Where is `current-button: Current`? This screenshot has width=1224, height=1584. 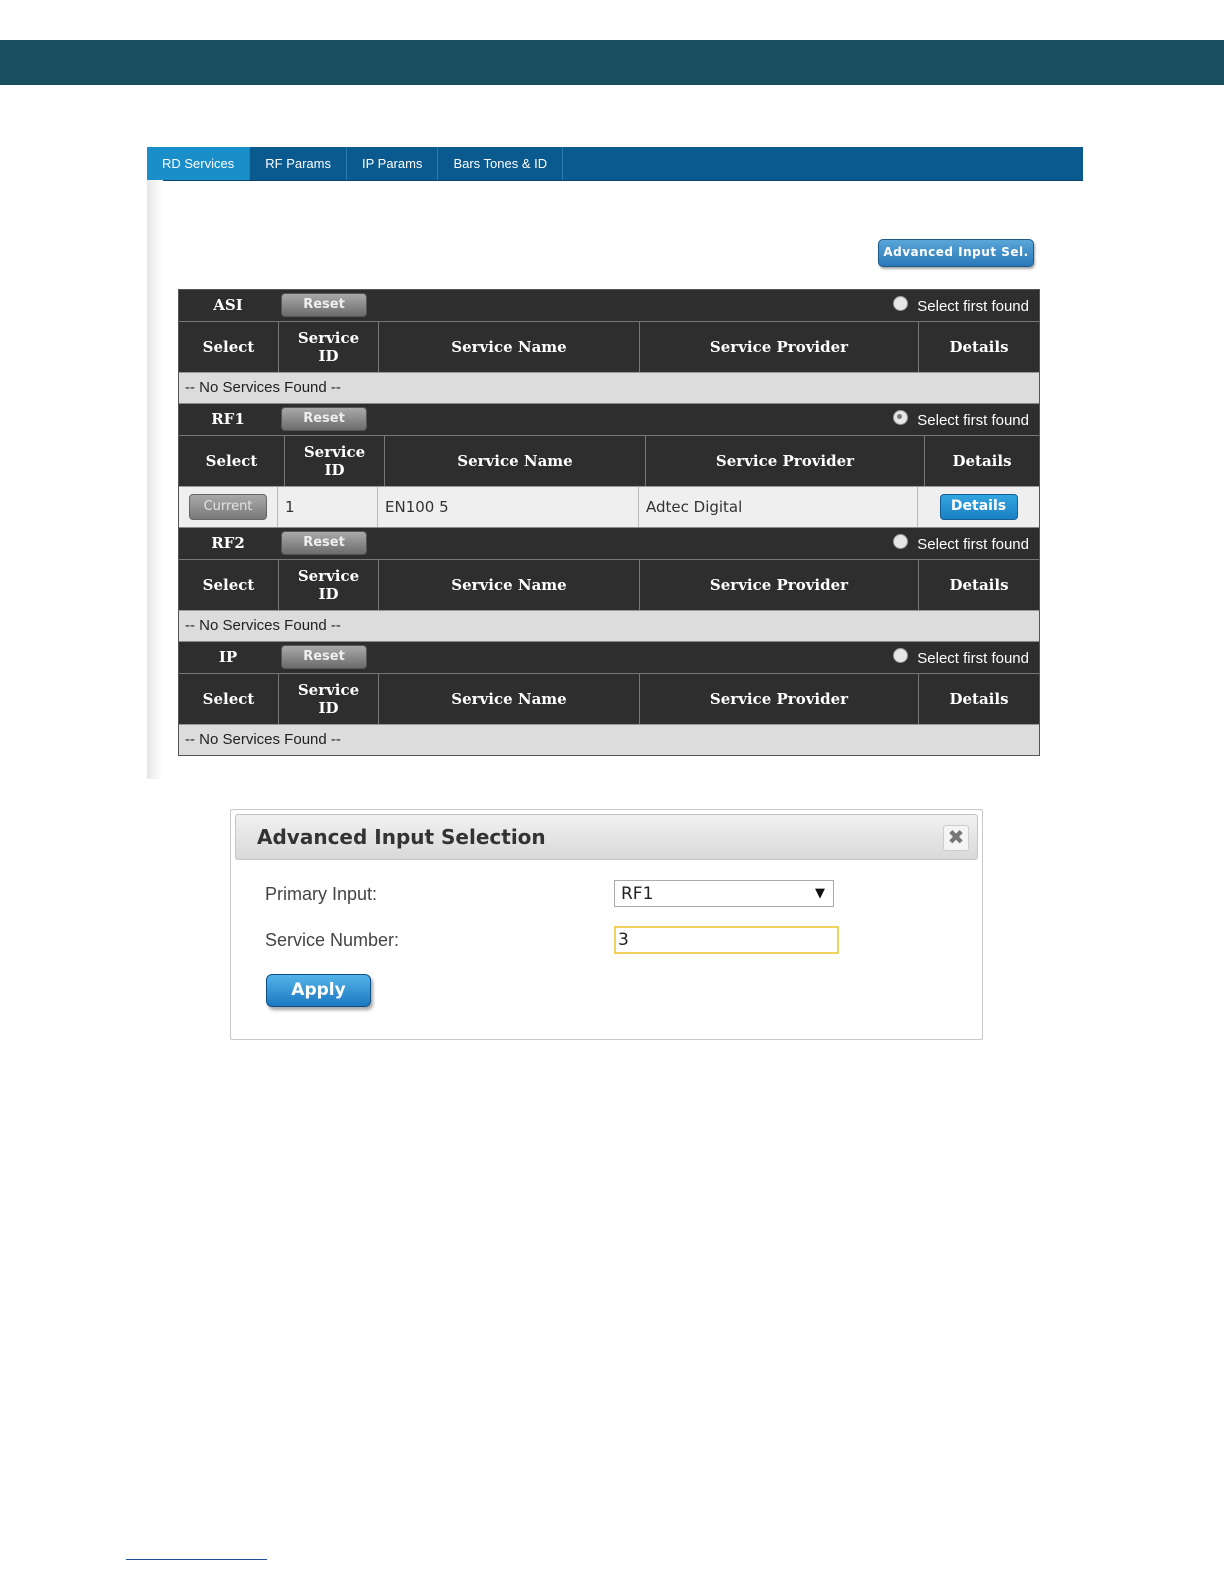
current-button: Current is located at coordinates (228, 507).